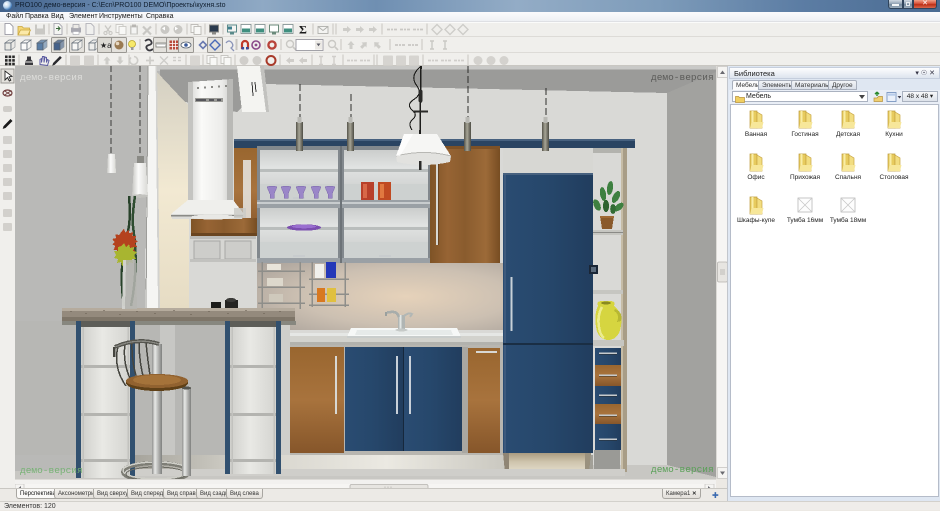  What do you see at coordinates (848, 134) in the screenshot?
I see `svg-text: Детская` at bounding box center [848, 134].